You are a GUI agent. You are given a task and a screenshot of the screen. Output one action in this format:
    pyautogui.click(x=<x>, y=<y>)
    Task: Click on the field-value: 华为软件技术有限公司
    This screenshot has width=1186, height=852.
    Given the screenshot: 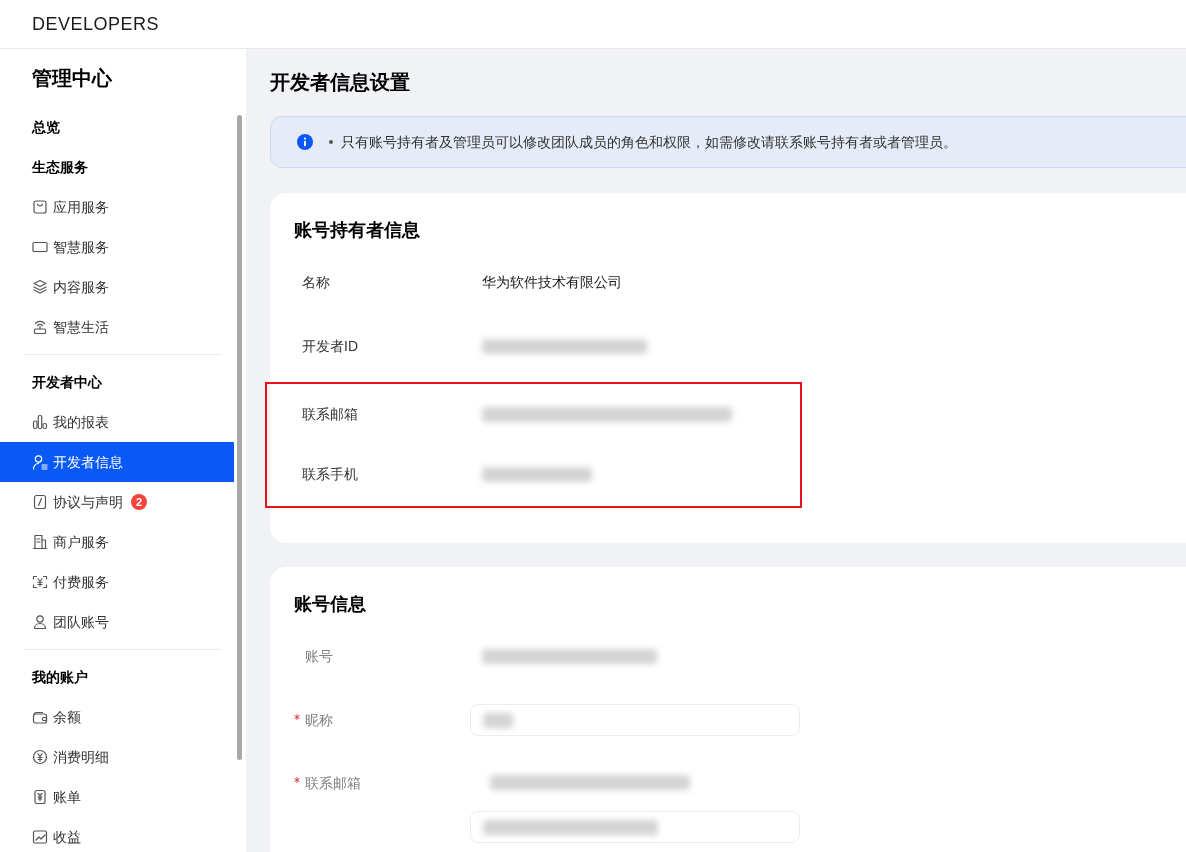 What is the action you would take?
    pyautogui.click(x=552, y=282)
    